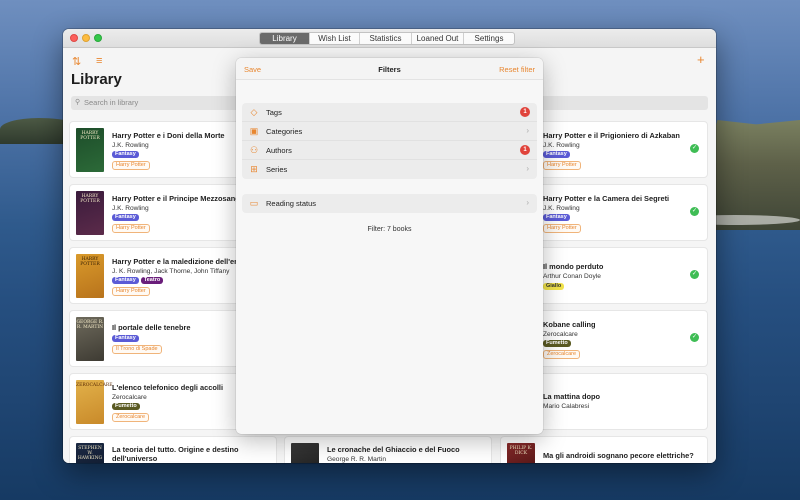  Describe the element at coordinates (152, 280) in the screenshot. I see `tag-badge: Teatro` at that location.